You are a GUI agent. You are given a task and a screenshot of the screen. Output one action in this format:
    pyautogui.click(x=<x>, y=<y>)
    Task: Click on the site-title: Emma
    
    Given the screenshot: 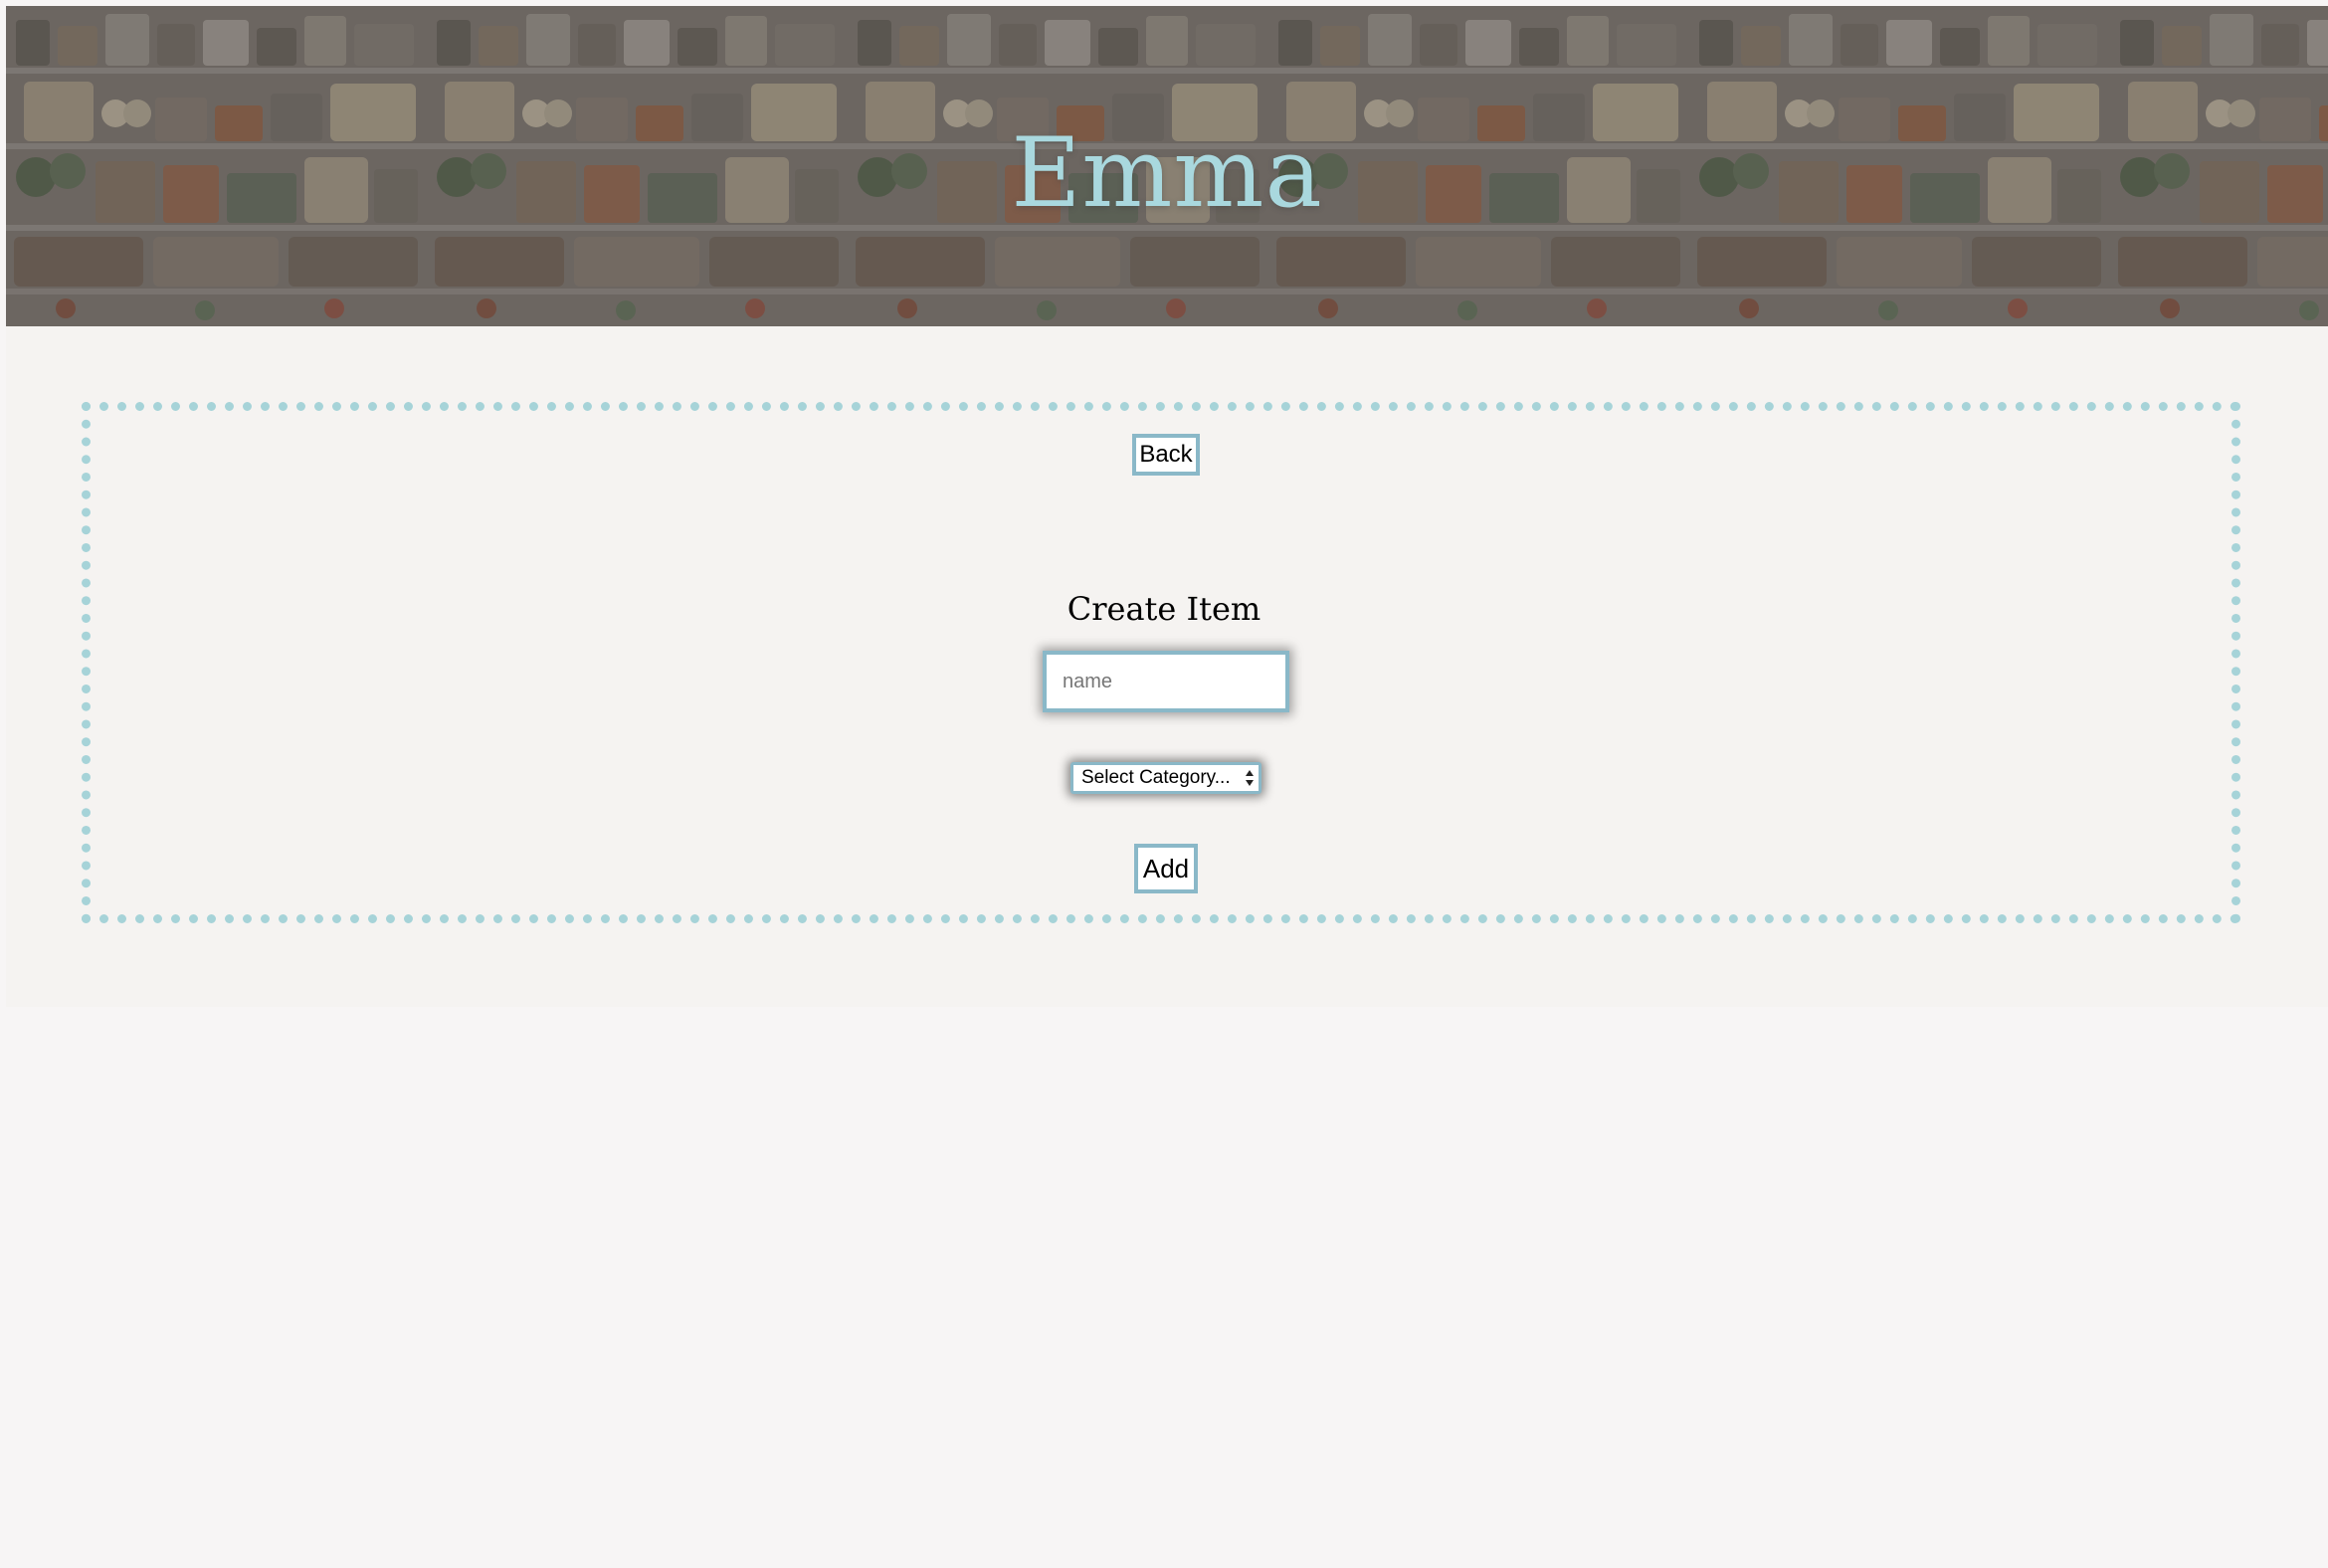 What is the action you would take?
    pyautogui.click(x=1167, y=173)
    